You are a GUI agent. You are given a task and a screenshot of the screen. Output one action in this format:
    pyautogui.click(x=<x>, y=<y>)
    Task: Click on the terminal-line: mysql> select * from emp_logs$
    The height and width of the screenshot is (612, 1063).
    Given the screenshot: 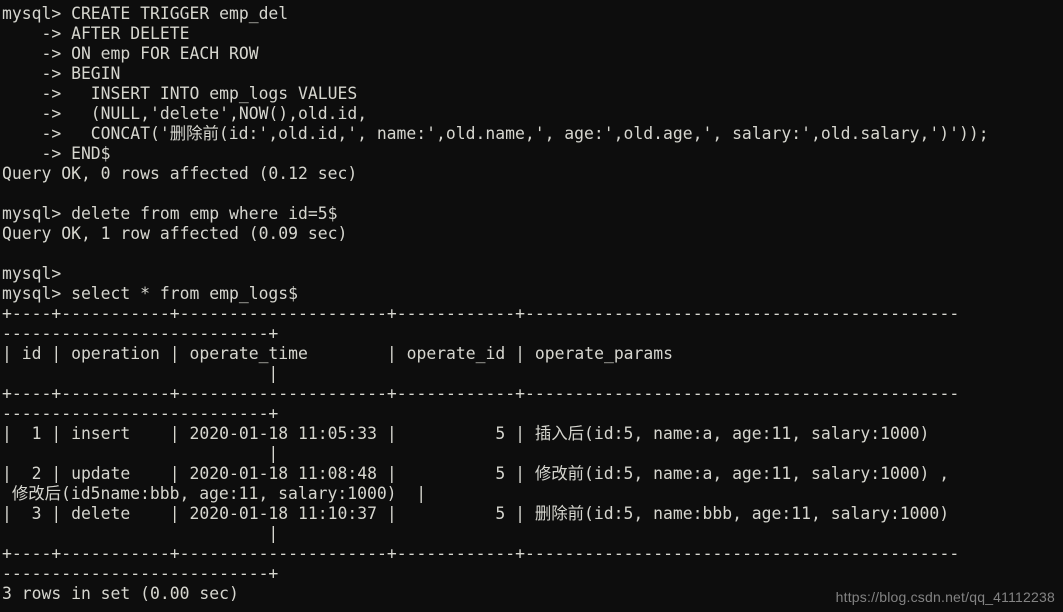 What is the action you would take?
    pyautogui.click(x=150, y=293)
    